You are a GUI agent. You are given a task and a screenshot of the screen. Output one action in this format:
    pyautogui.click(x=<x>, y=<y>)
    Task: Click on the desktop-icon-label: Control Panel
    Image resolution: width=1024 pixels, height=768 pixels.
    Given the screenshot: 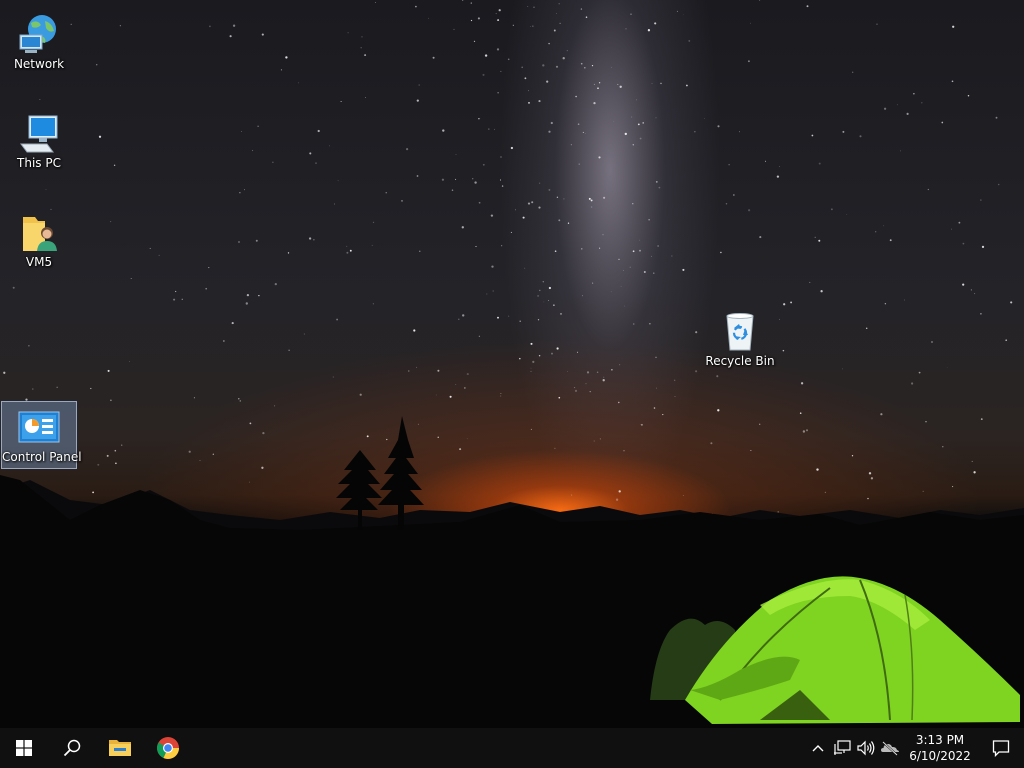 What is the action you would take?
    pyautogui.click(x=42, y=457)
    